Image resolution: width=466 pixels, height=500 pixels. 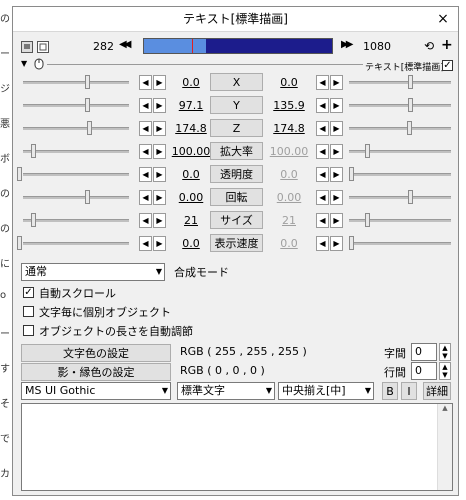 What do you see at coordinates (236, 128) in the screenshot?
I see `param-name-button: Z` at bounding box center [236, 128].